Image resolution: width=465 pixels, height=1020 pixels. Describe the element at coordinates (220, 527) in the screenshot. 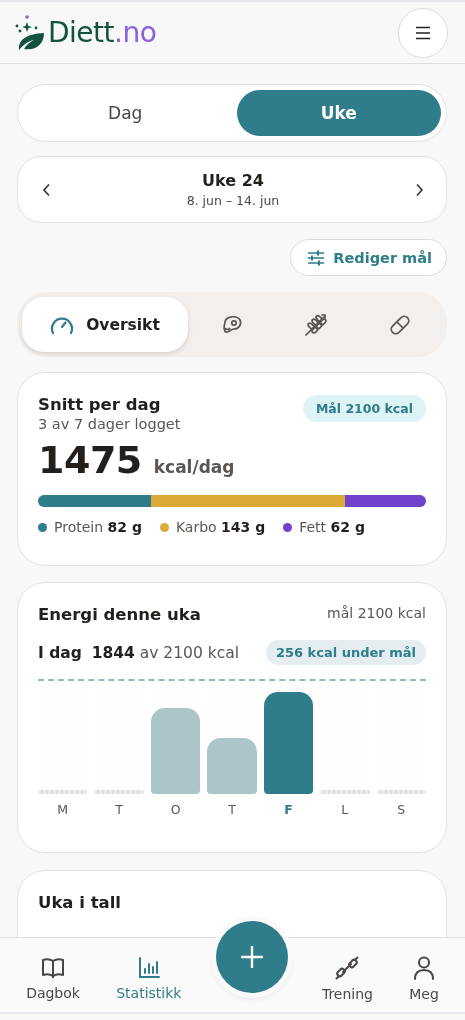

I see `macro-amount: Karbo 143 g` at that location.